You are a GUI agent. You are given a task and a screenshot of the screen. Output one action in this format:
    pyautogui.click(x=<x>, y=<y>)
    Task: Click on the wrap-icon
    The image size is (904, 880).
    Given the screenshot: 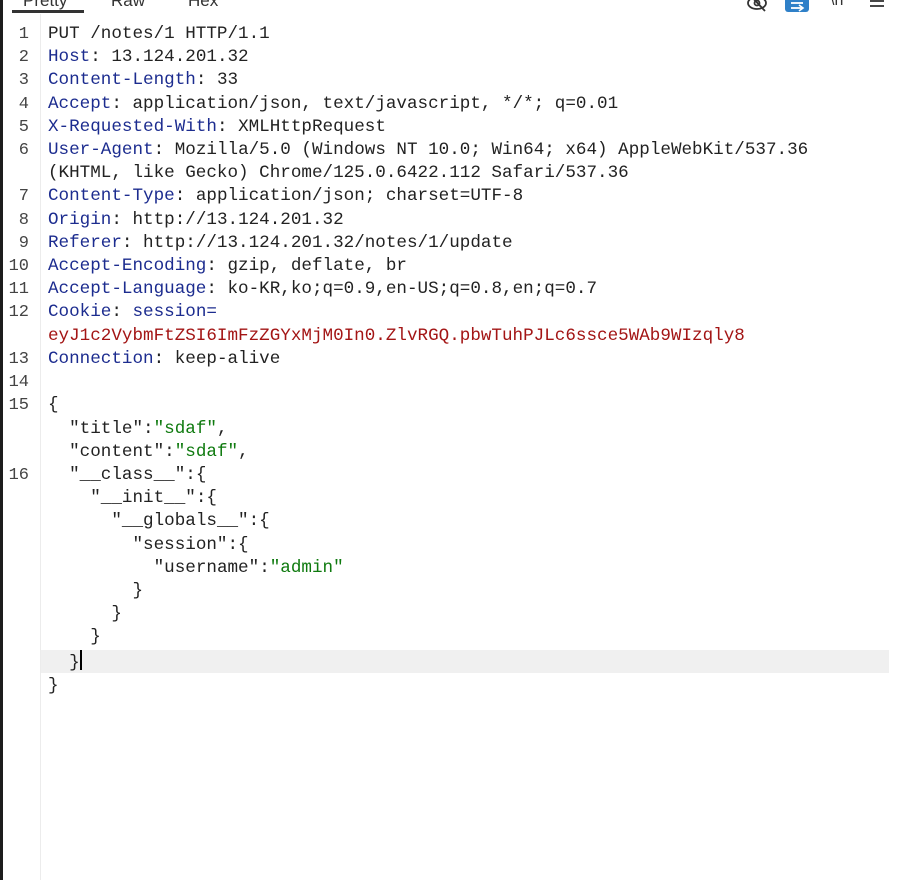 What is the action you would take?
    pyautogui.click(x=797, y=6)
    